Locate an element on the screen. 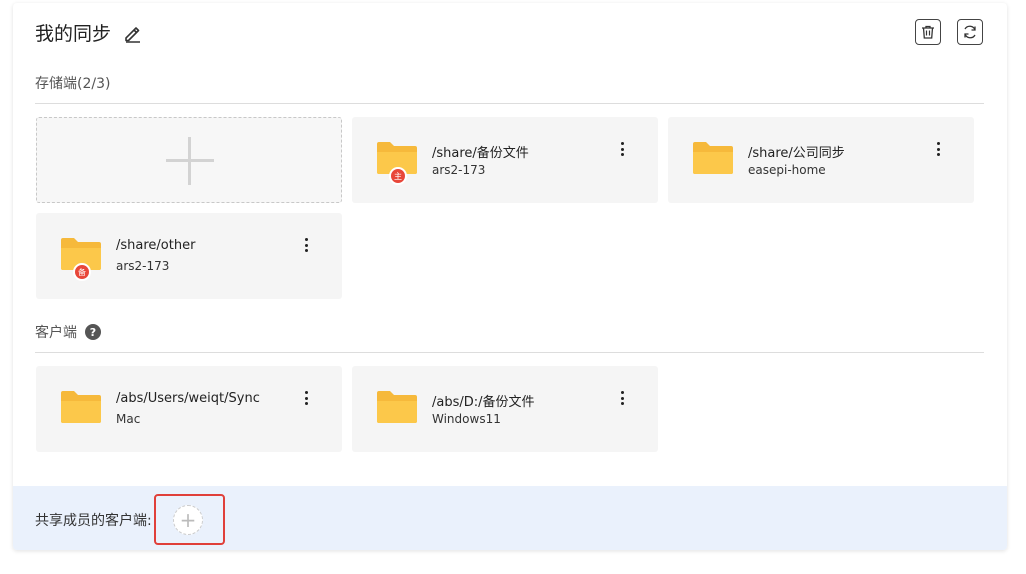  storage-item-3: 备 /share/other ars2-173 is located at coordinates (189, 256).